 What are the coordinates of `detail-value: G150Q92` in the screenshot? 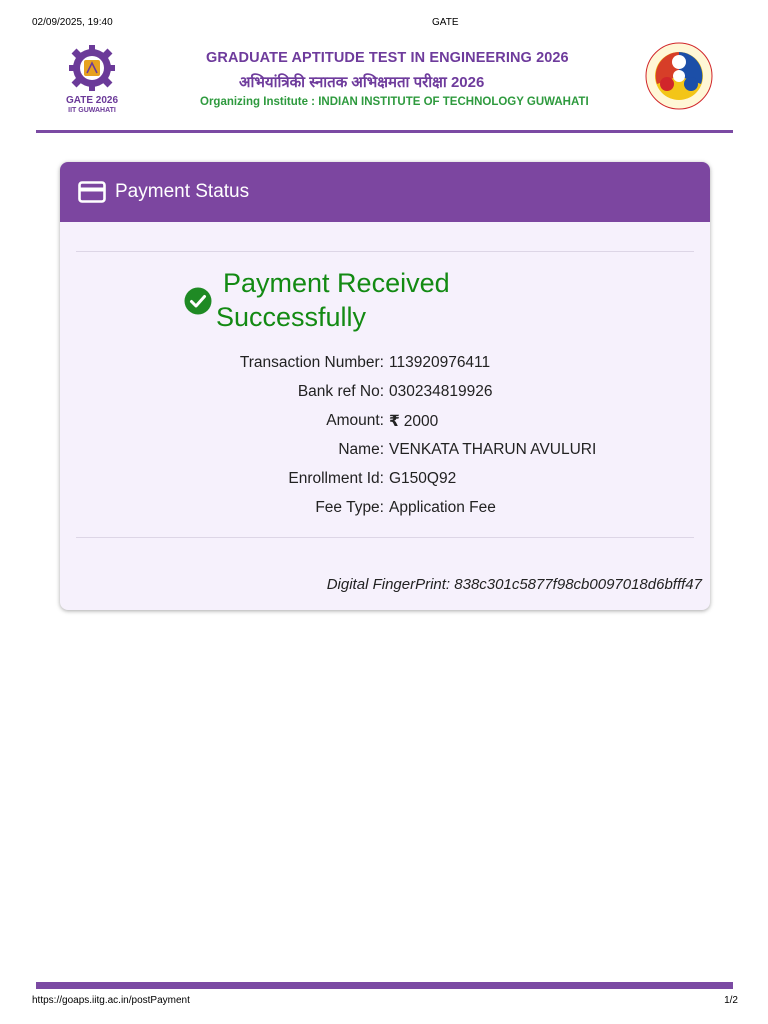 It's located at (423, 478).